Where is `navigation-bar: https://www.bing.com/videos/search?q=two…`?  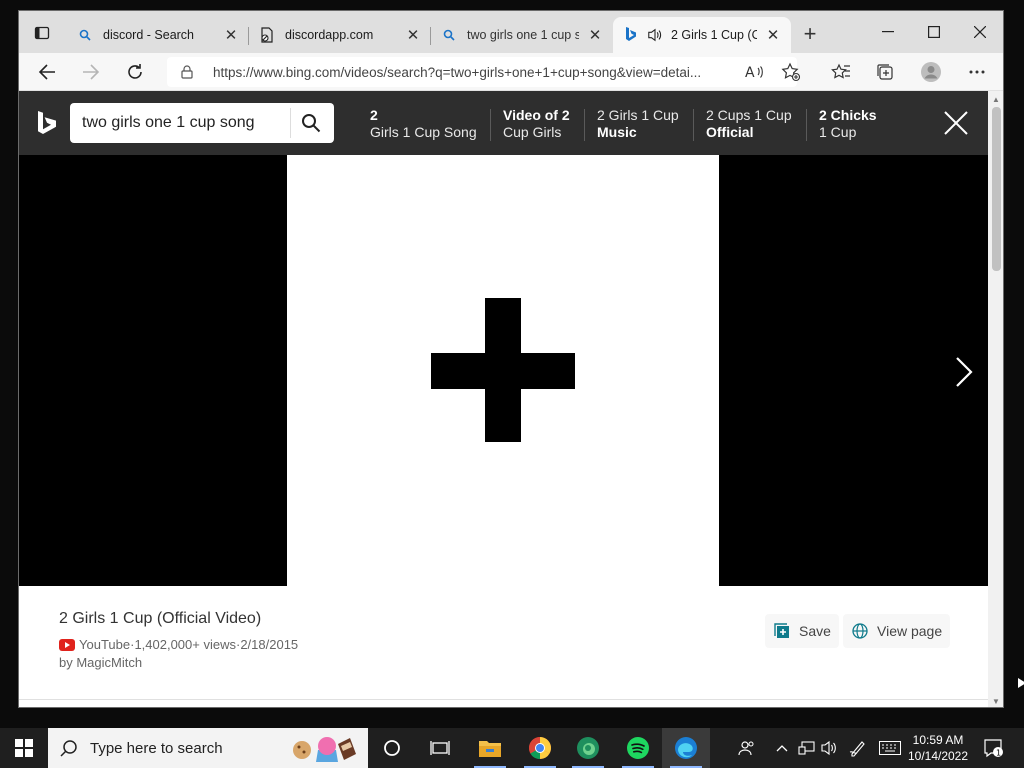
navigation-bar: https://www.bing.com/videos/search?q=two… is located at coordinates (511, 72).